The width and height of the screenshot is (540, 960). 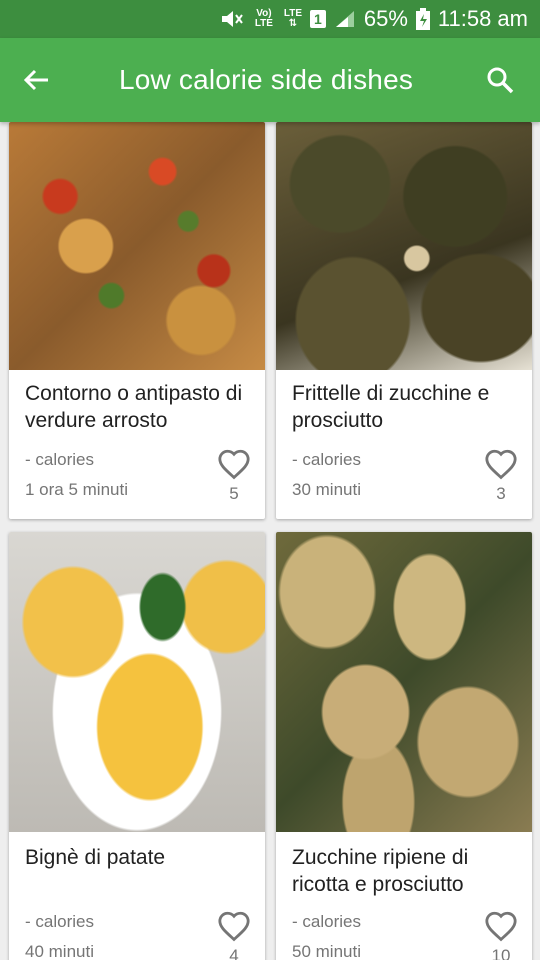 I want to click on arrow-back-icon, so click(x=35, y=80).